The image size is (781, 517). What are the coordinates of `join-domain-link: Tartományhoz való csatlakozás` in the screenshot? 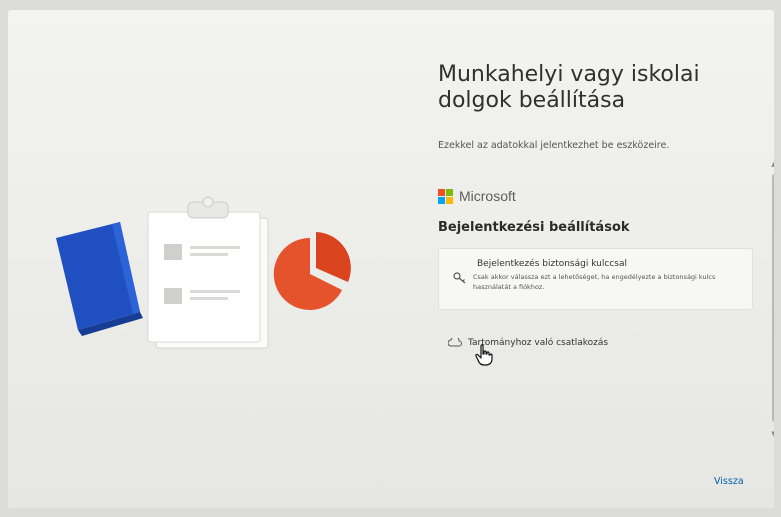 It's located at (528, 343).